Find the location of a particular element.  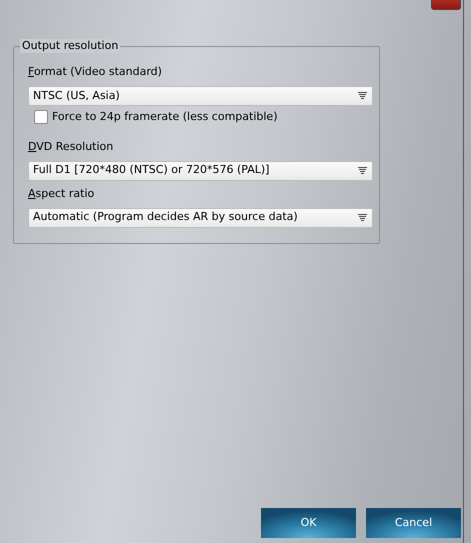

group-title: Output resolution is located at coordinates (70, 46).